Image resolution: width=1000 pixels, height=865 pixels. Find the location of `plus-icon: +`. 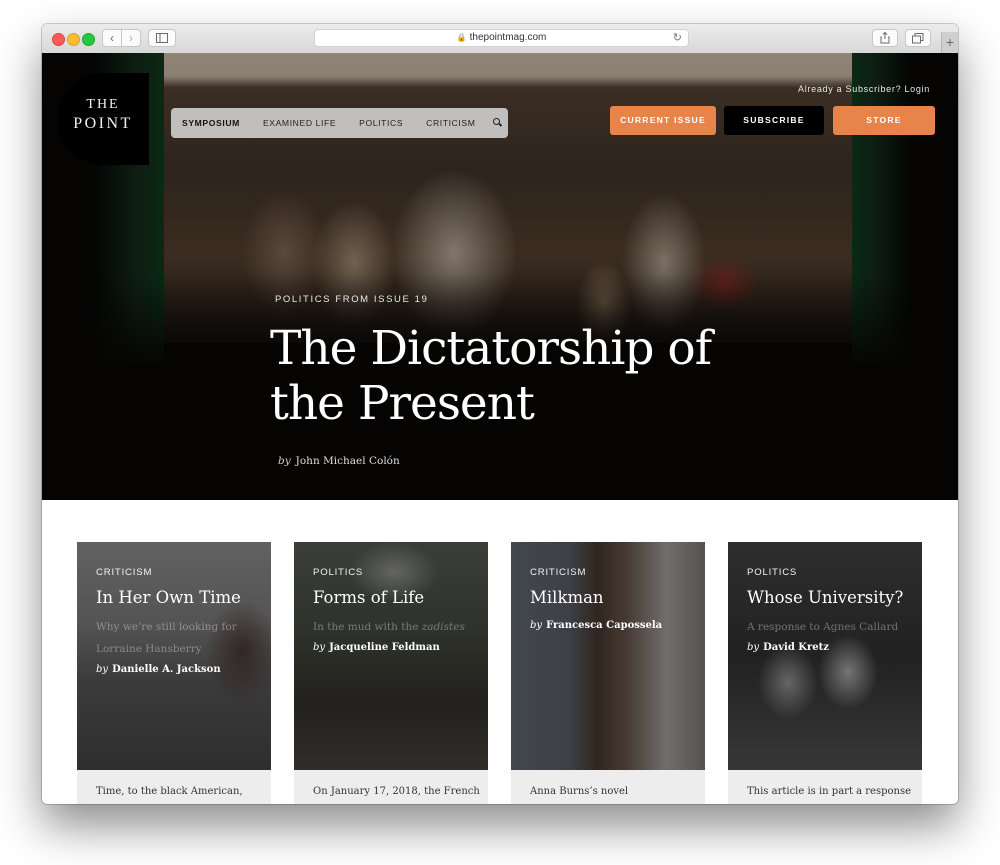

plus-icon: + is located at coordinates (950, 42).